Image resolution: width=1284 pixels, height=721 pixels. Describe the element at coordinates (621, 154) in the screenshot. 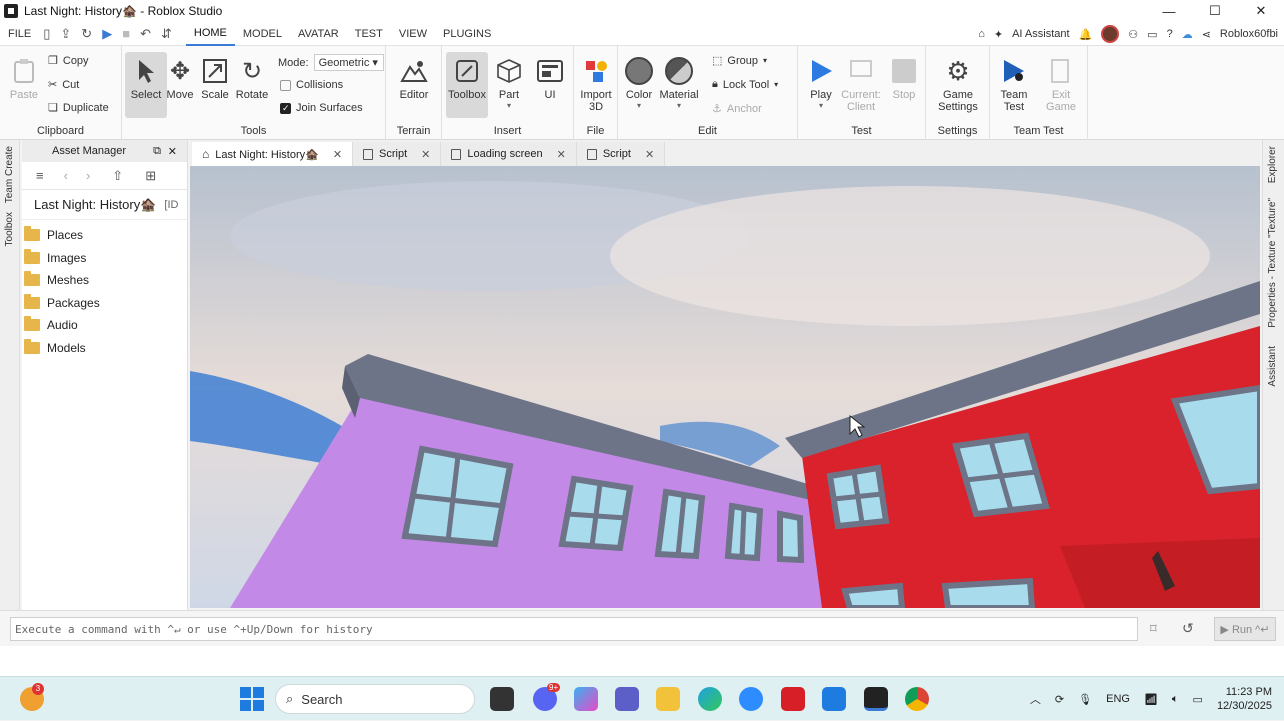

I see `tab-script-2: Script ✕` at that location.